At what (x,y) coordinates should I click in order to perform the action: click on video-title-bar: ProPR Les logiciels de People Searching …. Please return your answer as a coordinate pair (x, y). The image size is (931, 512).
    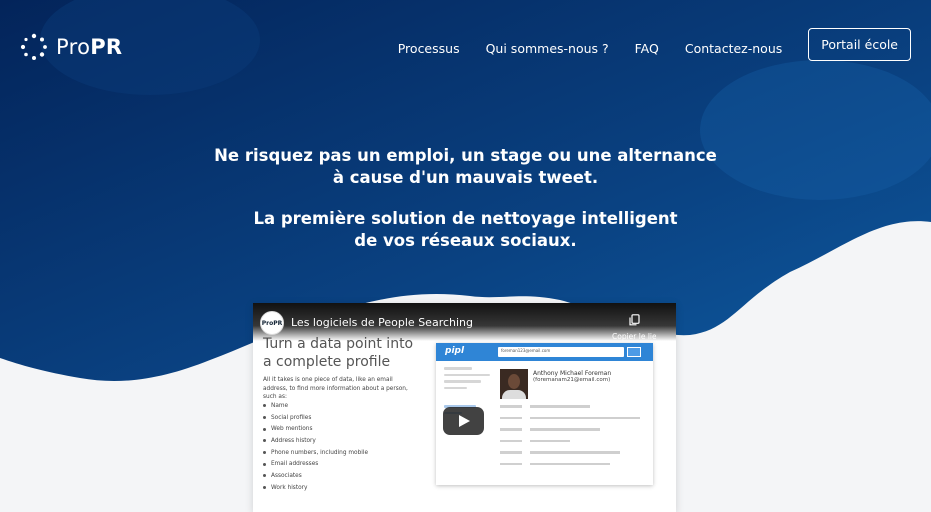
    Looking at the image, I should click on (464, 322).